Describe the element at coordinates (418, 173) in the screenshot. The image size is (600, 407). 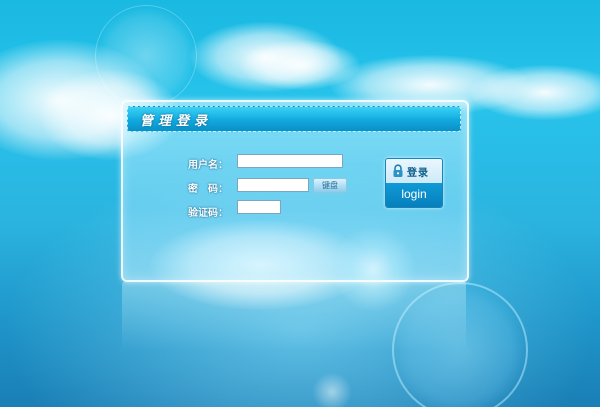
I see `login-label-cn: 登录` at that location.